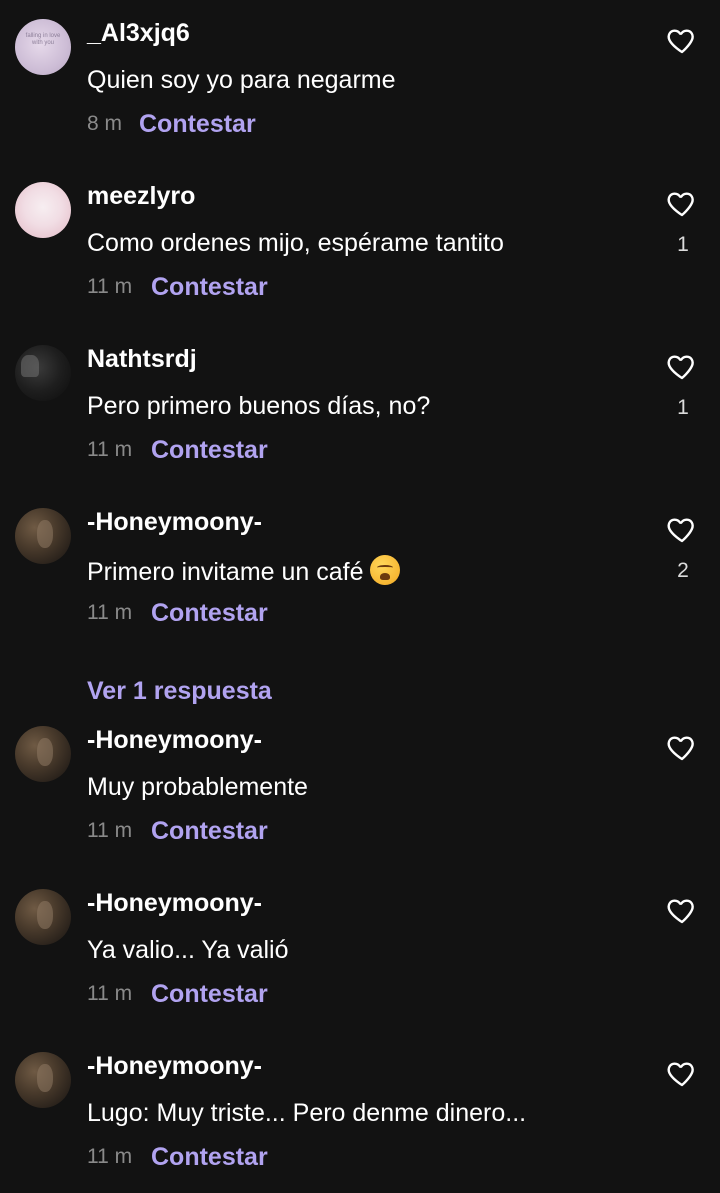  I want to click on like-count: 2, so click(683, 570).